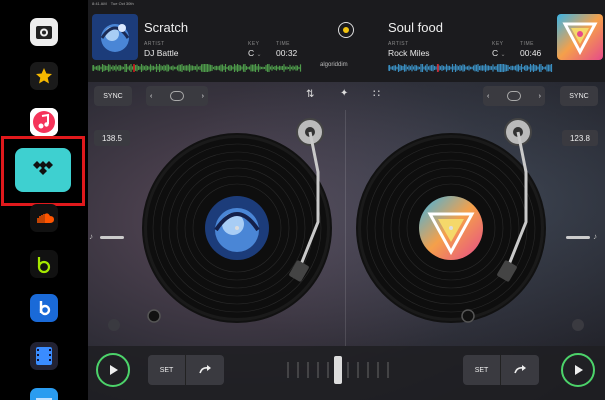 The width and height of the screenshot is (605, 400). What do you see at coordinates (579, 96) in the screenshot?
I see `sync-button-right: SYNC` at bounding box center [579, 96].